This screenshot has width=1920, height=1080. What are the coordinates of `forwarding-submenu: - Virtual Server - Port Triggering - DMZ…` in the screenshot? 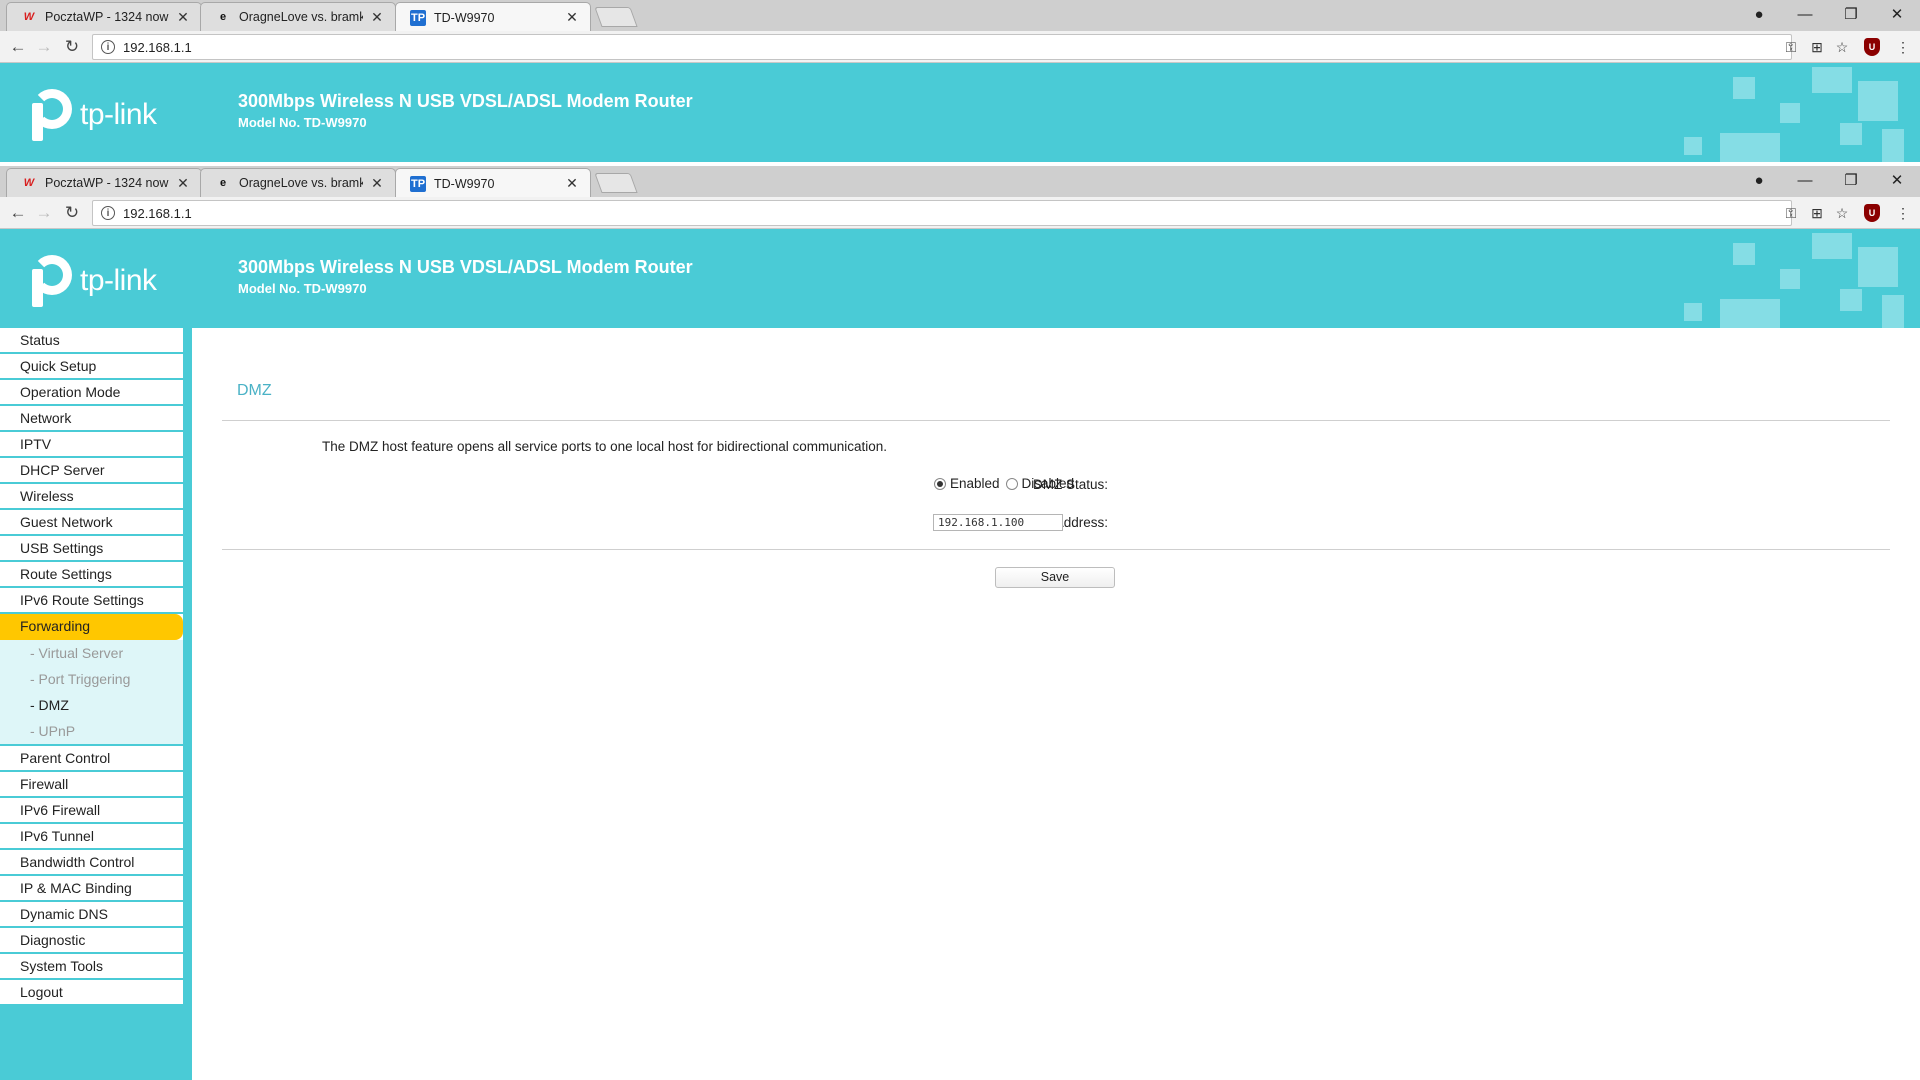 It's located at (91, 693).